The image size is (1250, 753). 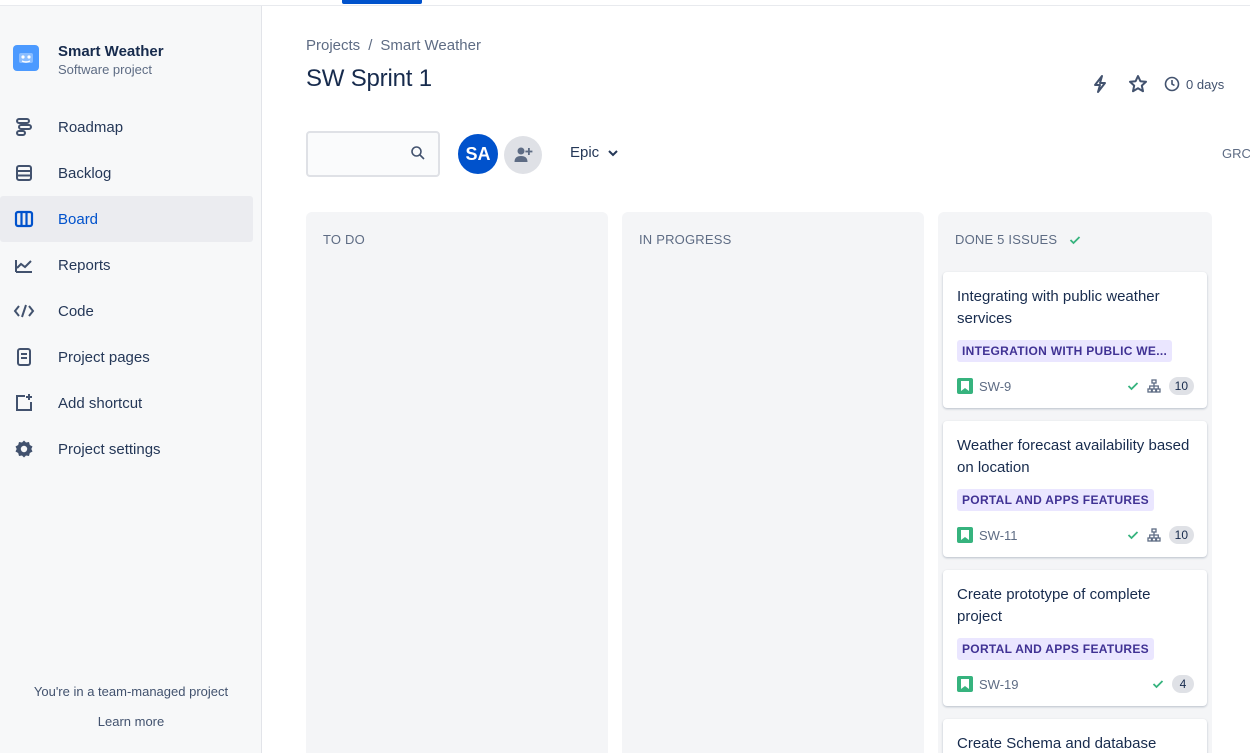 I want to click on reports-icon, so click(x=24, y=265).